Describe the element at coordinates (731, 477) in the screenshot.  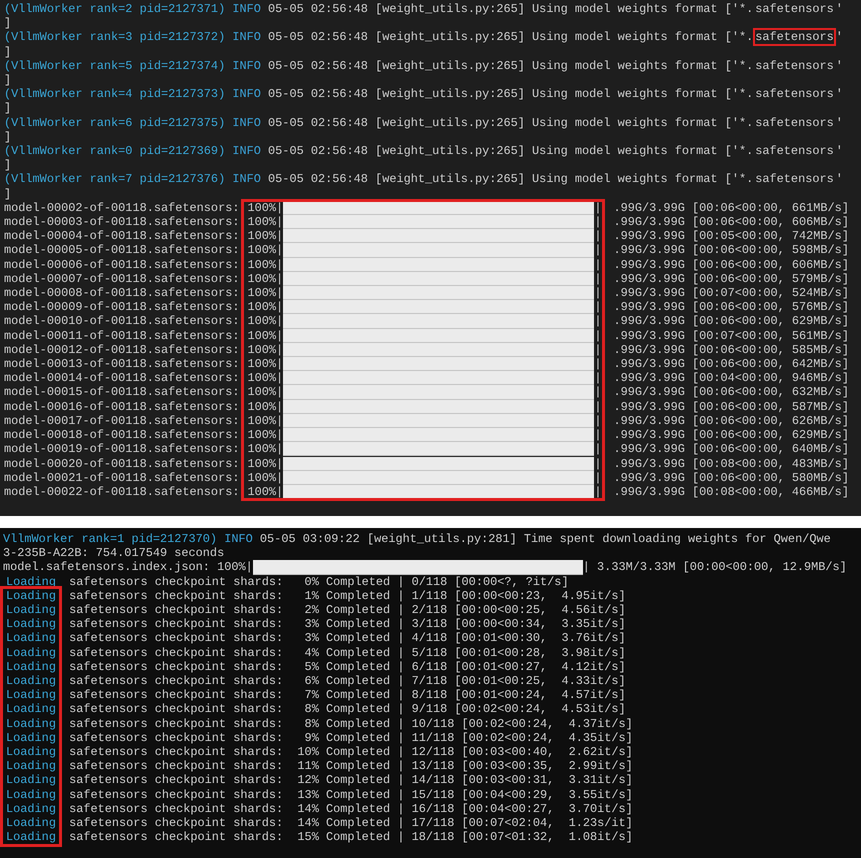
I see `transfer-stats: .99G/3.99G [00:06<00:00, 580MB/s]` at that location.